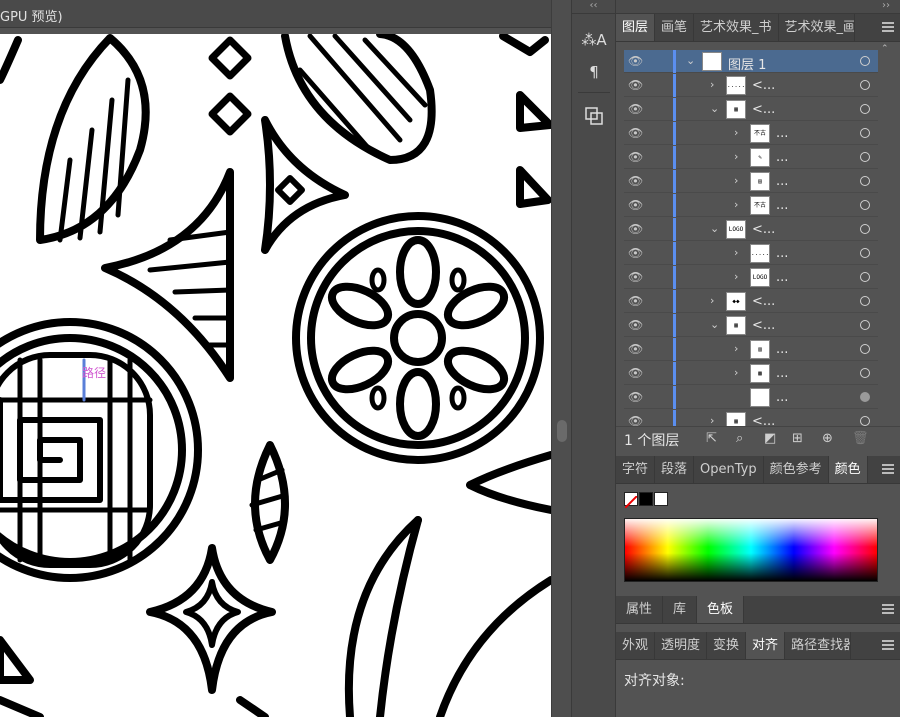 This screenshot has height=717, width=900. I want to click on tab-properties: 属性, so click(640, 609).